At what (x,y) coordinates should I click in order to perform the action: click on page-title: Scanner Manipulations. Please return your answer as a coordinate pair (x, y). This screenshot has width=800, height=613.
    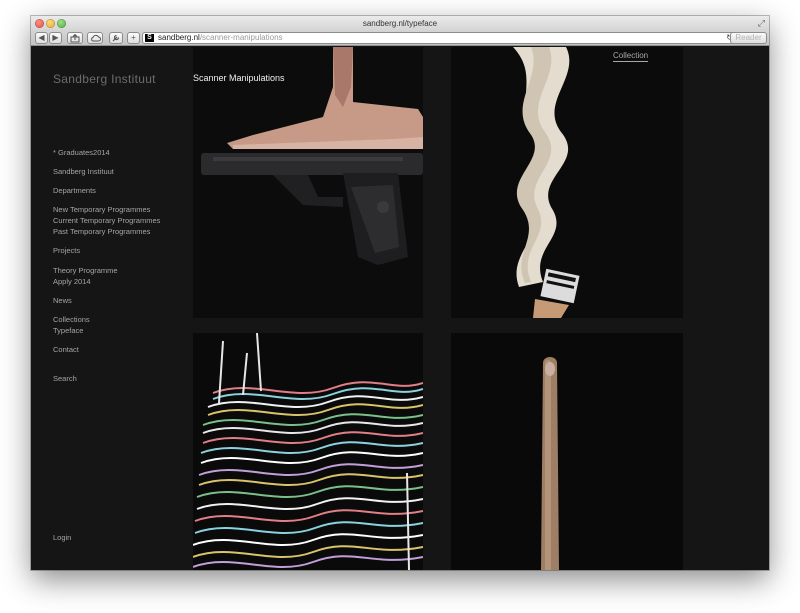
    Looking at the image, I should click on (239, 78).